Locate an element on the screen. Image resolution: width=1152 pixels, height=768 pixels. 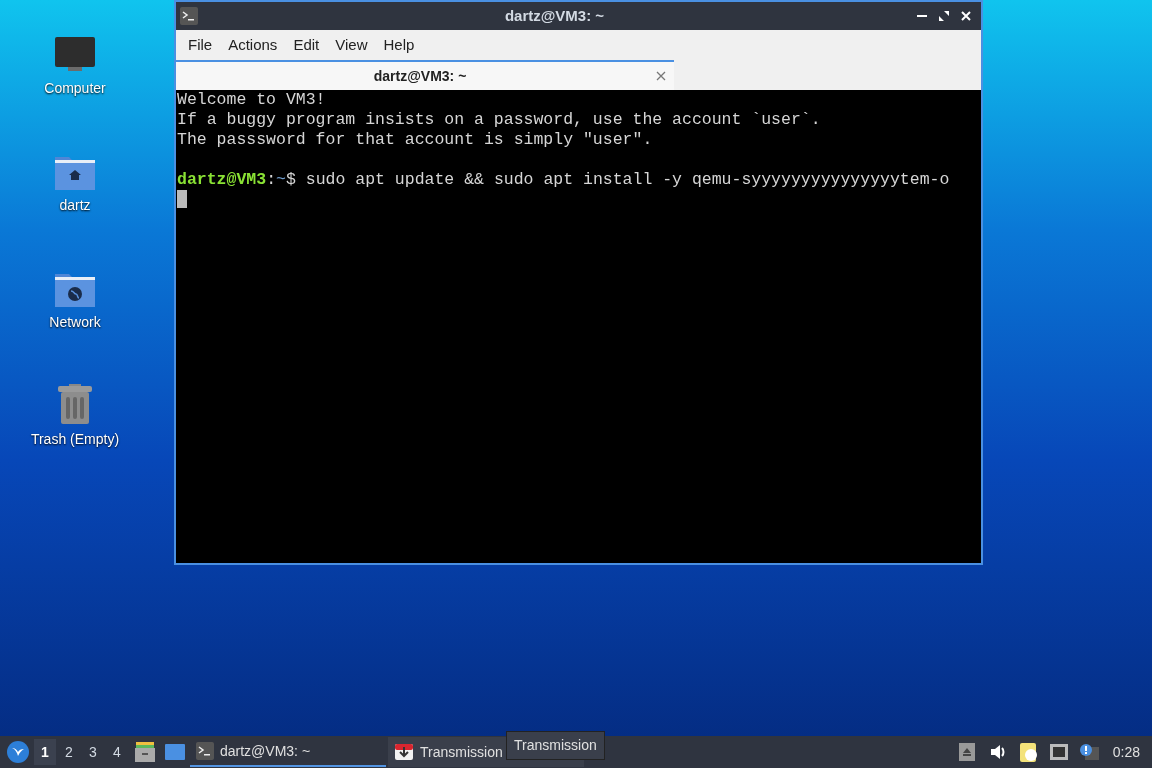
start-menu-icon is located at coordinates (18, 752).